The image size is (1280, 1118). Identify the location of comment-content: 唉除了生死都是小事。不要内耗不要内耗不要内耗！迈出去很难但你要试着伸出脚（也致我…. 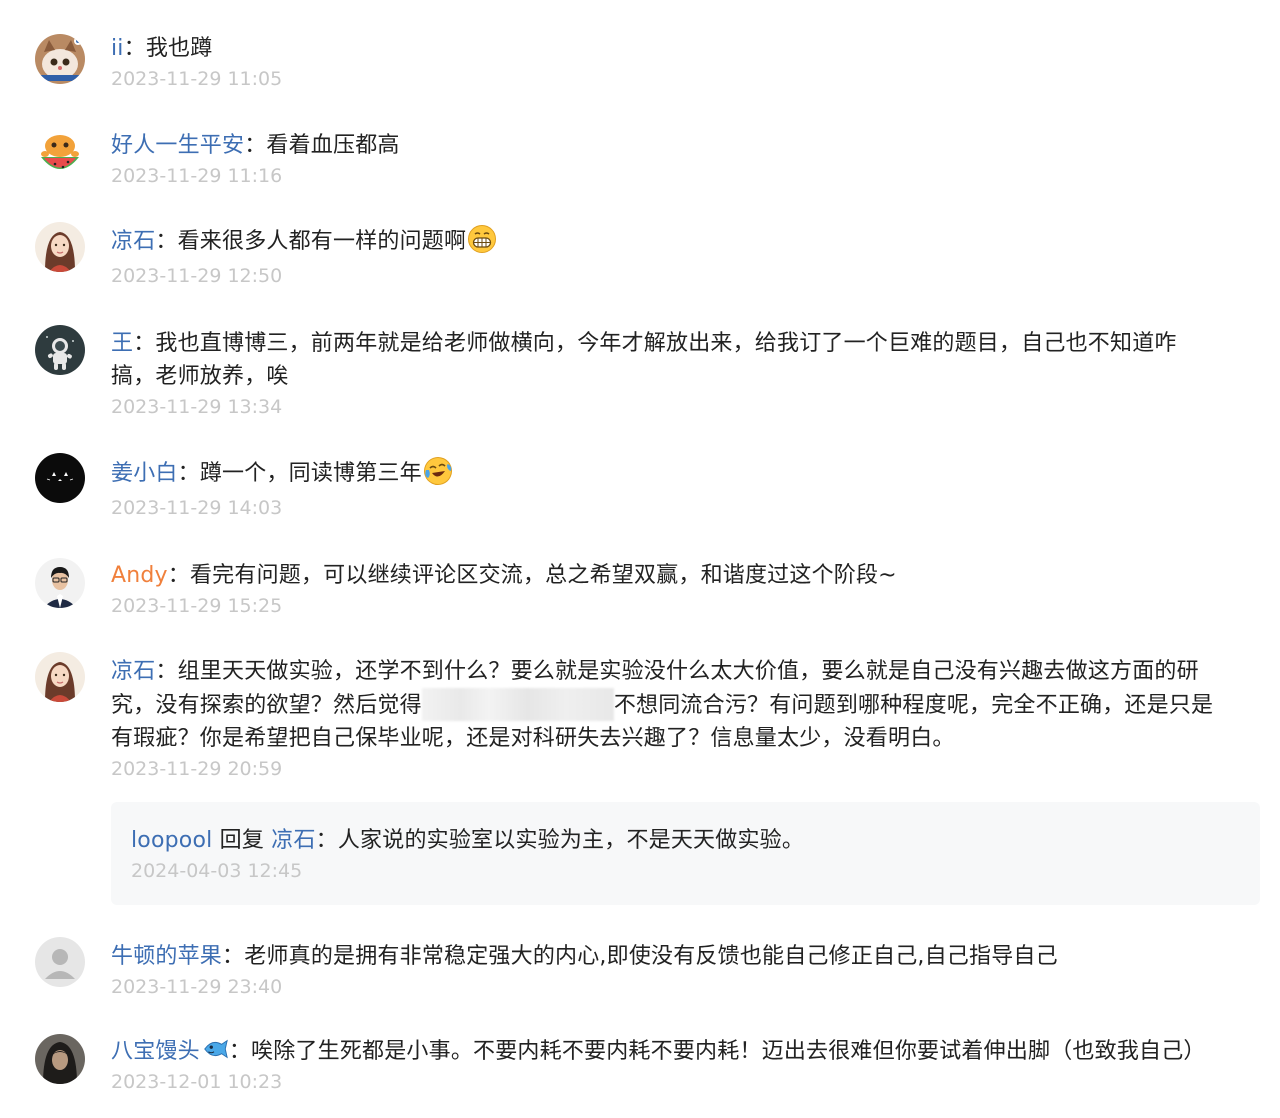
(728, 1051).